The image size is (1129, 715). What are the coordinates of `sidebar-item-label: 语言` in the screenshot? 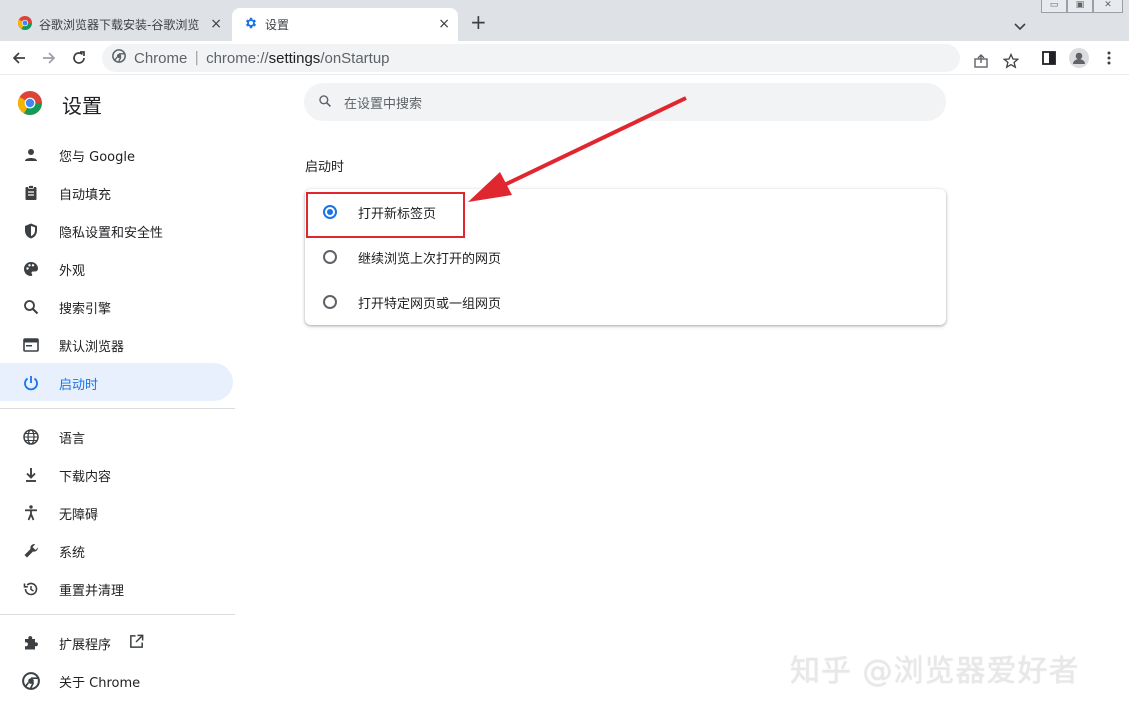 It's located at (72, 439).